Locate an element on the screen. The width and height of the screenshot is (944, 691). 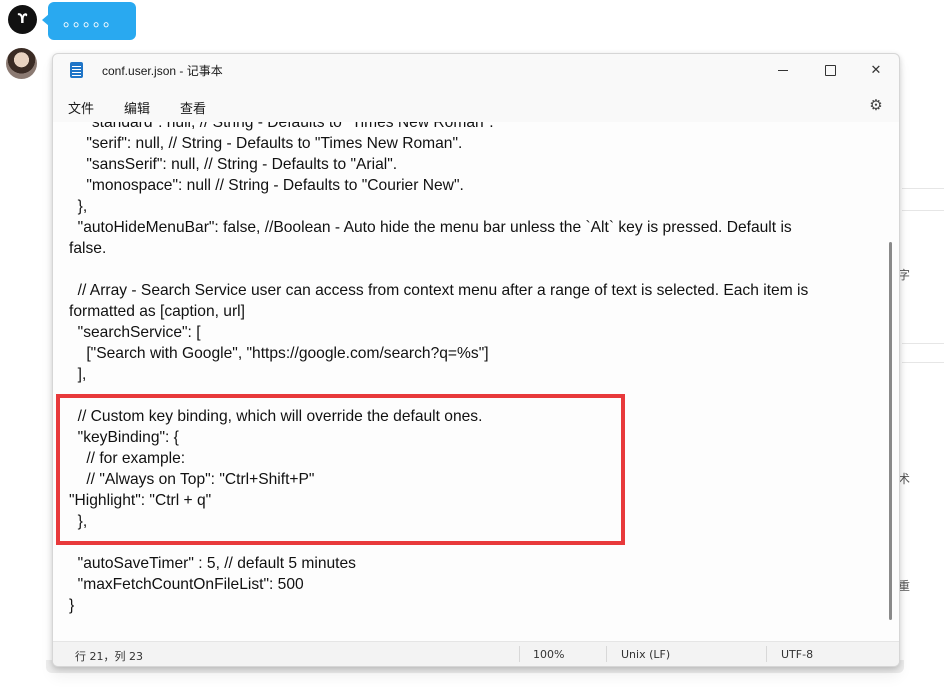
close-icon: ✕ is located at coordinates (876, 70).